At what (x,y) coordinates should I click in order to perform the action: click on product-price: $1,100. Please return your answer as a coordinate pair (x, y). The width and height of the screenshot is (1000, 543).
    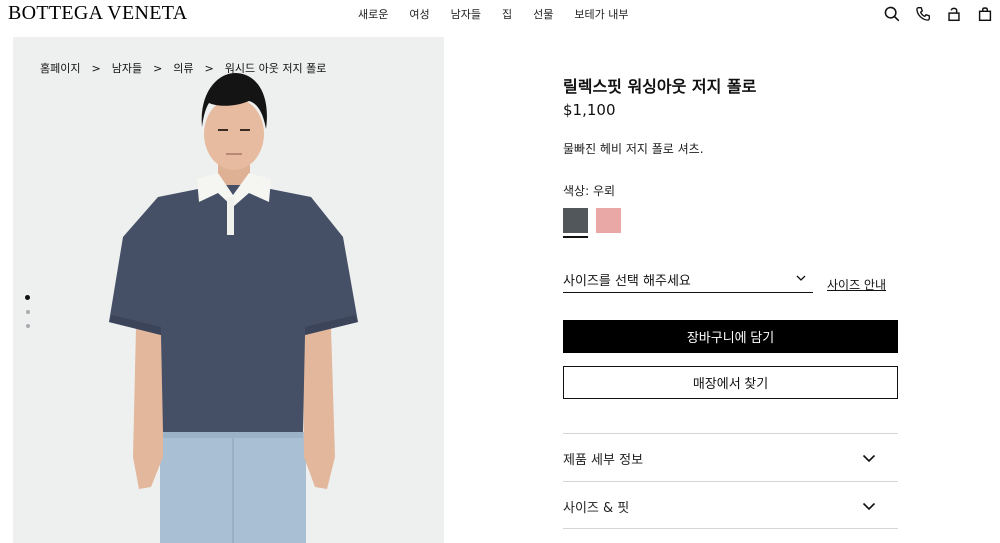
    Looking at the image, I should click on (589, 110).